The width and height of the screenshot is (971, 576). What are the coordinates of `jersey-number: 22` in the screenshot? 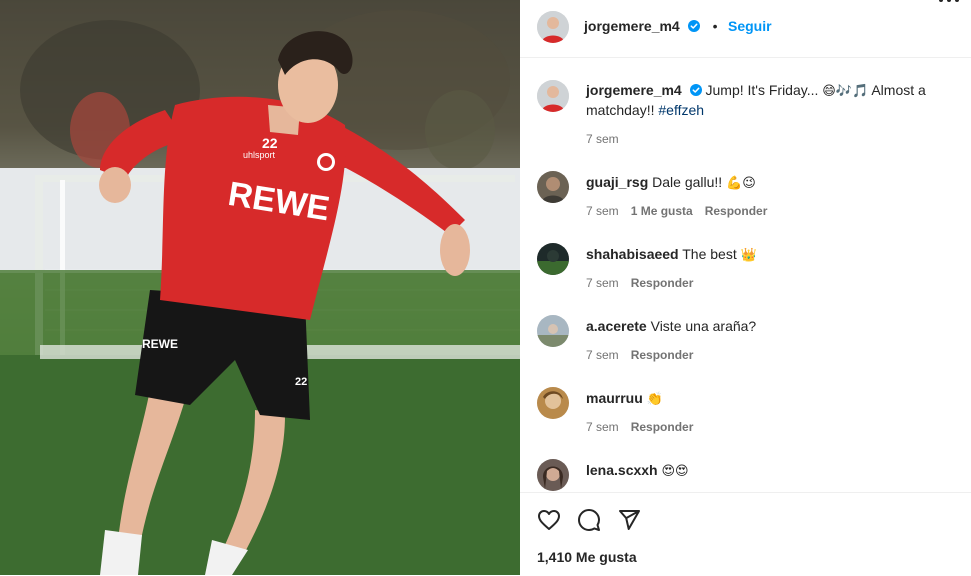 It's located at (270, 143).